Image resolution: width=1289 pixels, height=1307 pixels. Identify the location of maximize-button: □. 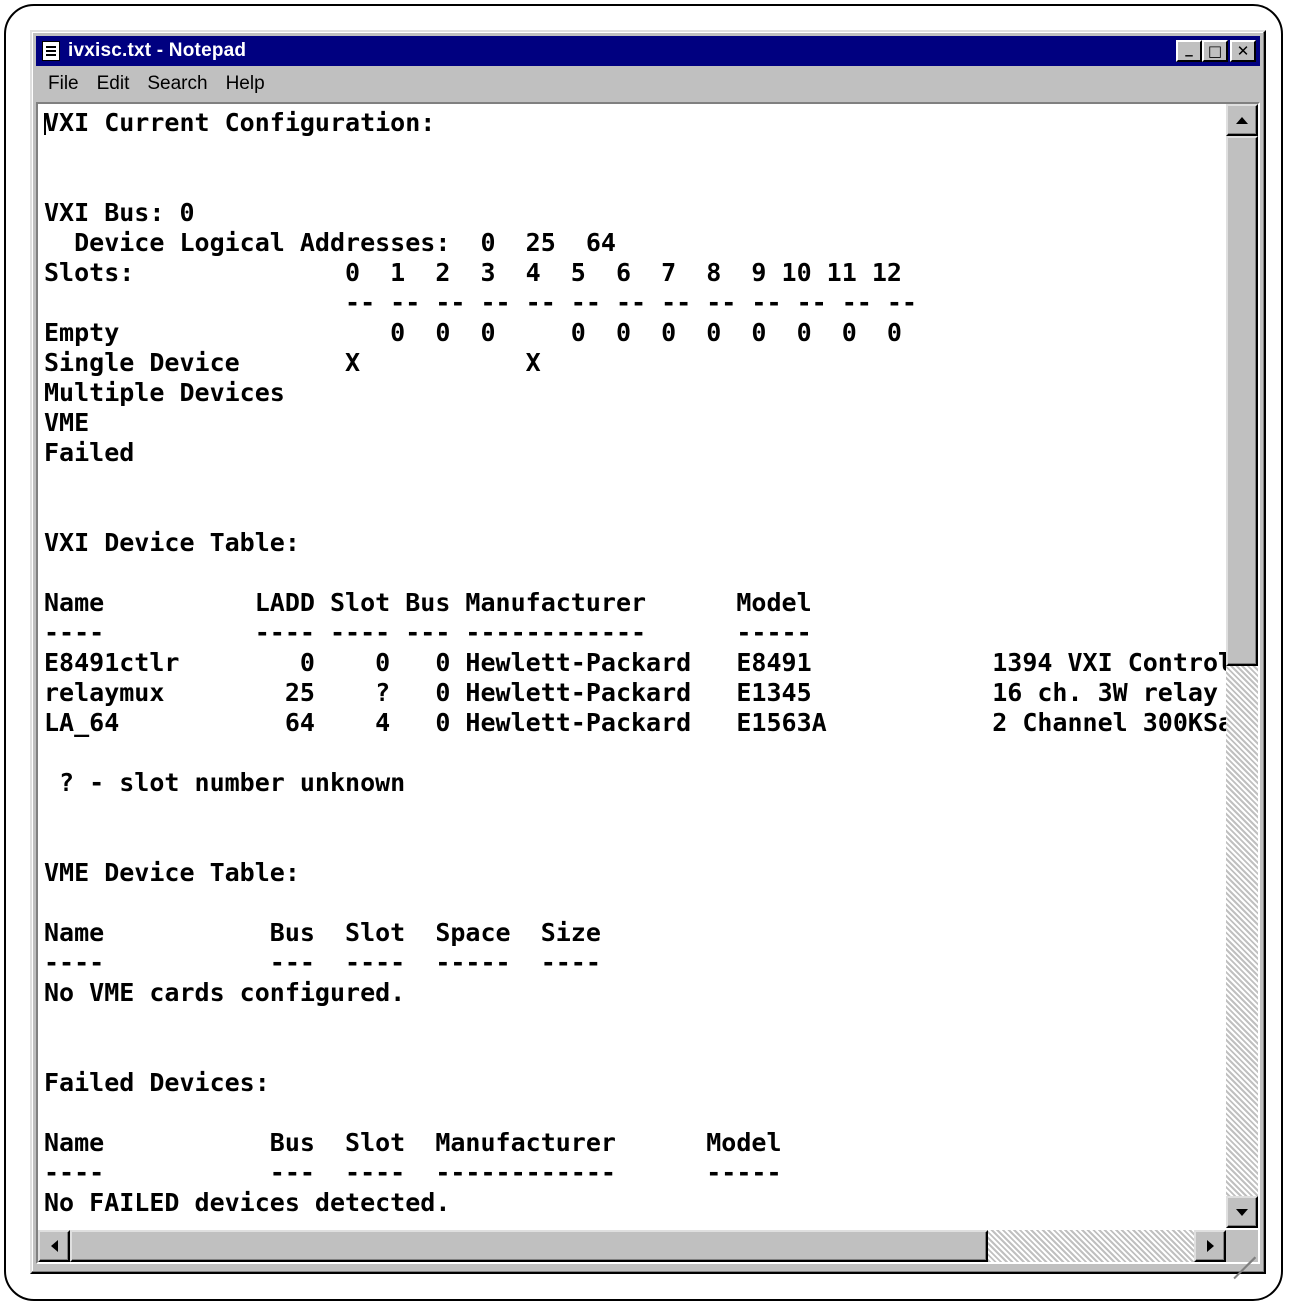
(1215, 51).